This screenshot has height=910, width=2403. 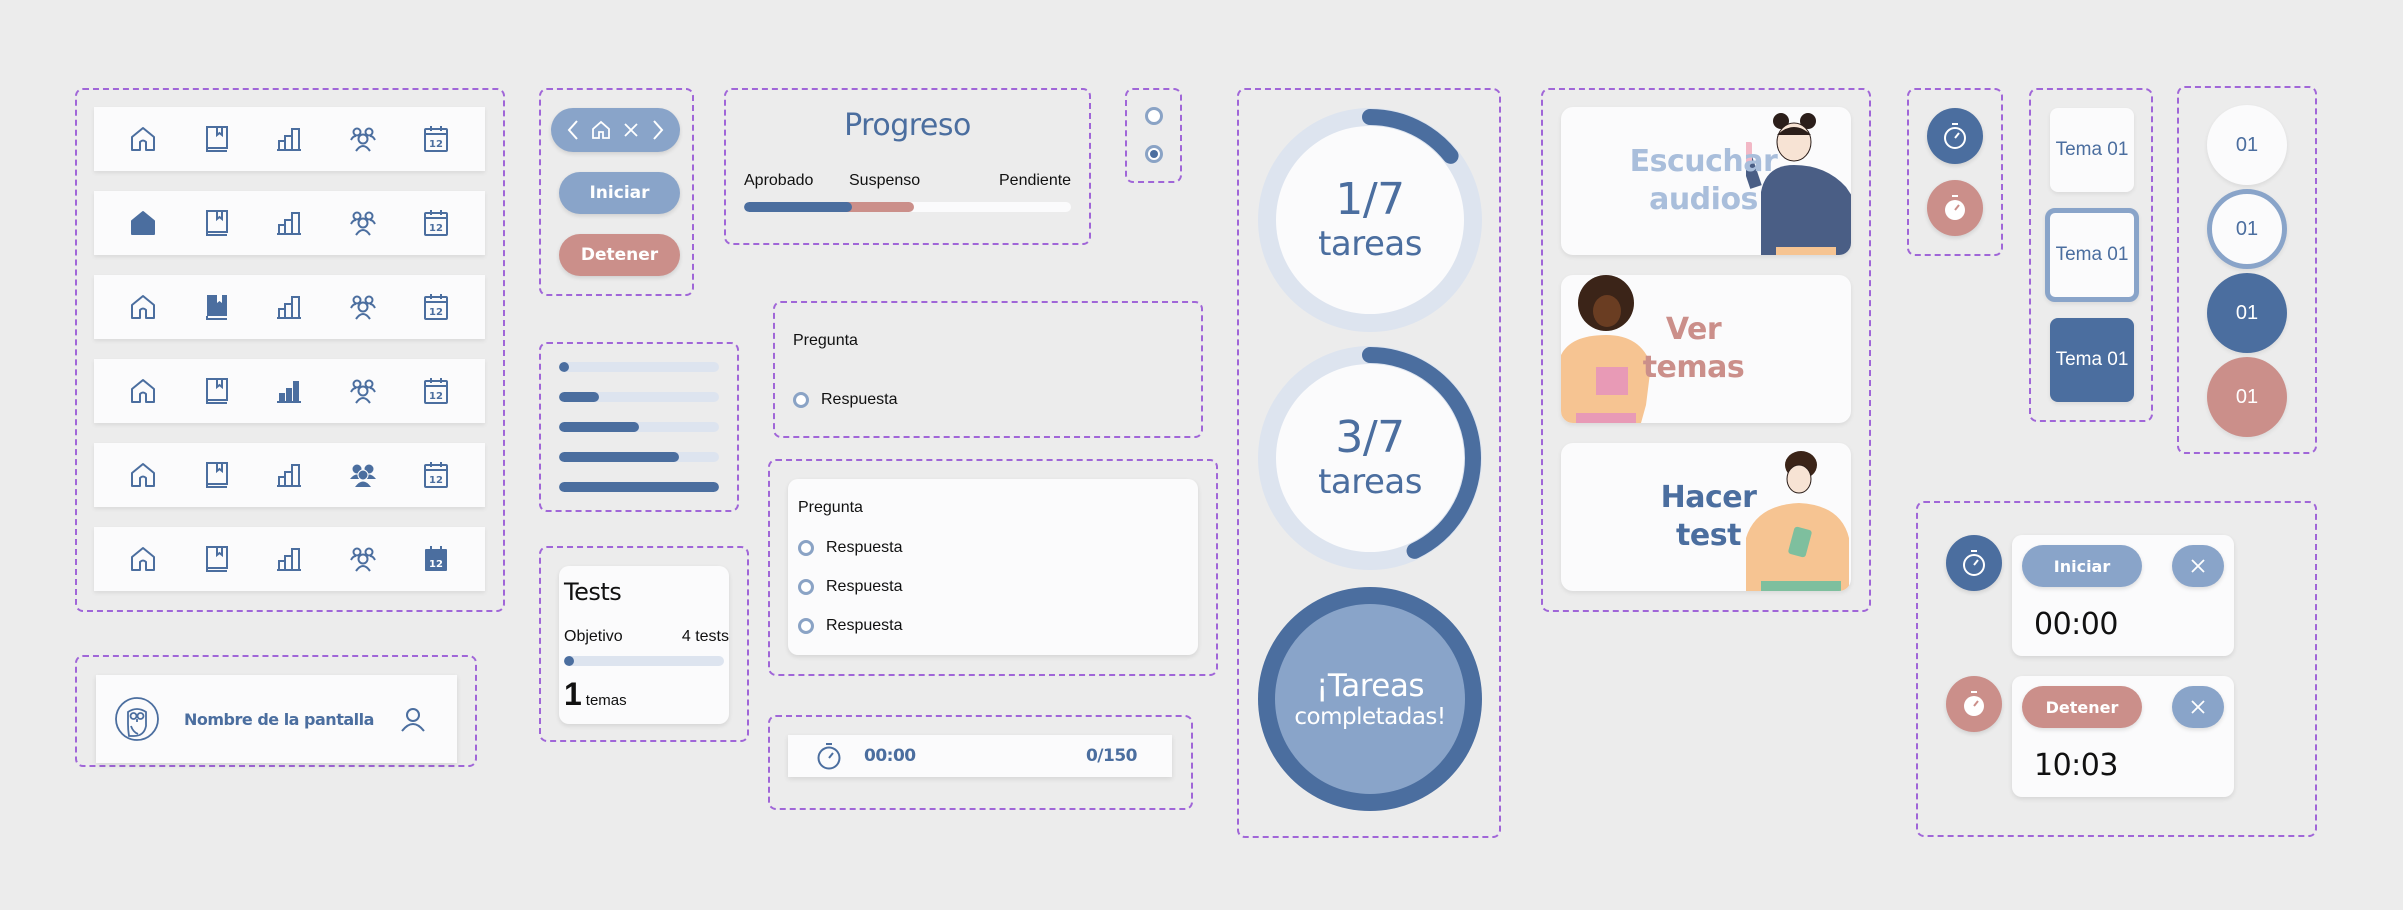 What do you see at coordinates (606, 700) in the screenshot?
I see `tests-count-unit: temas` at bounding box center [606, 700].